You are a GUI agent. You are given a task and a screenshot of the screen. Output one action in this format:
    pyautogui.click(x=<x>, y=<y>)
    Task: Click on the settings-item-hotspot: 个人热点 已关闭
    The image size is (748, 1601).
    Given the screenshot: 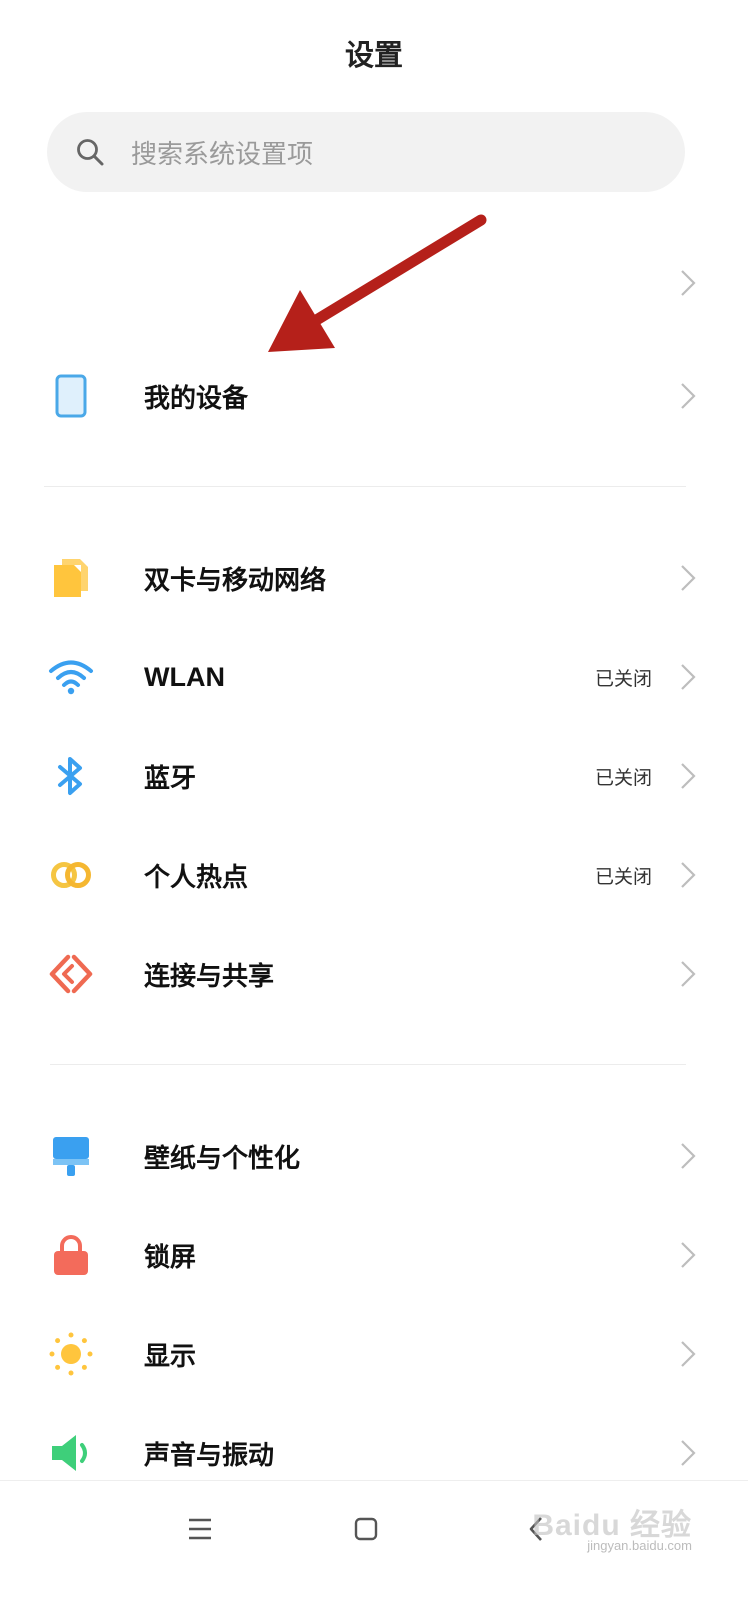 What is the action you would take?
    pyautogui.click(x=374, y=875)
    